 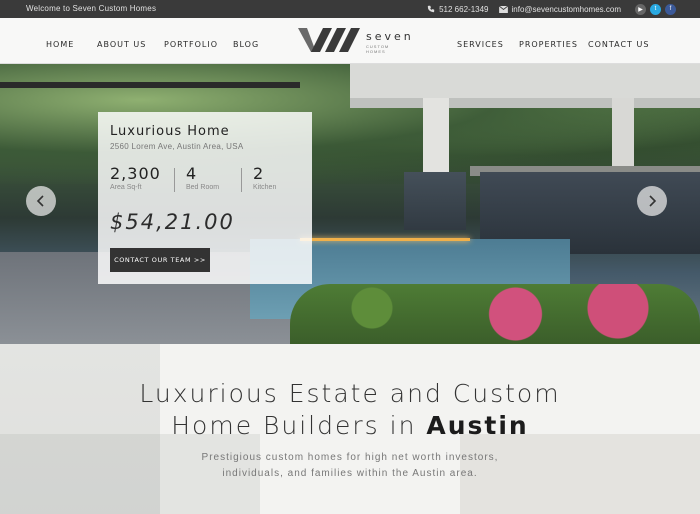 I want to click on logo-subtitle: CUSTOM HOMES, so click(x=378, y=49).